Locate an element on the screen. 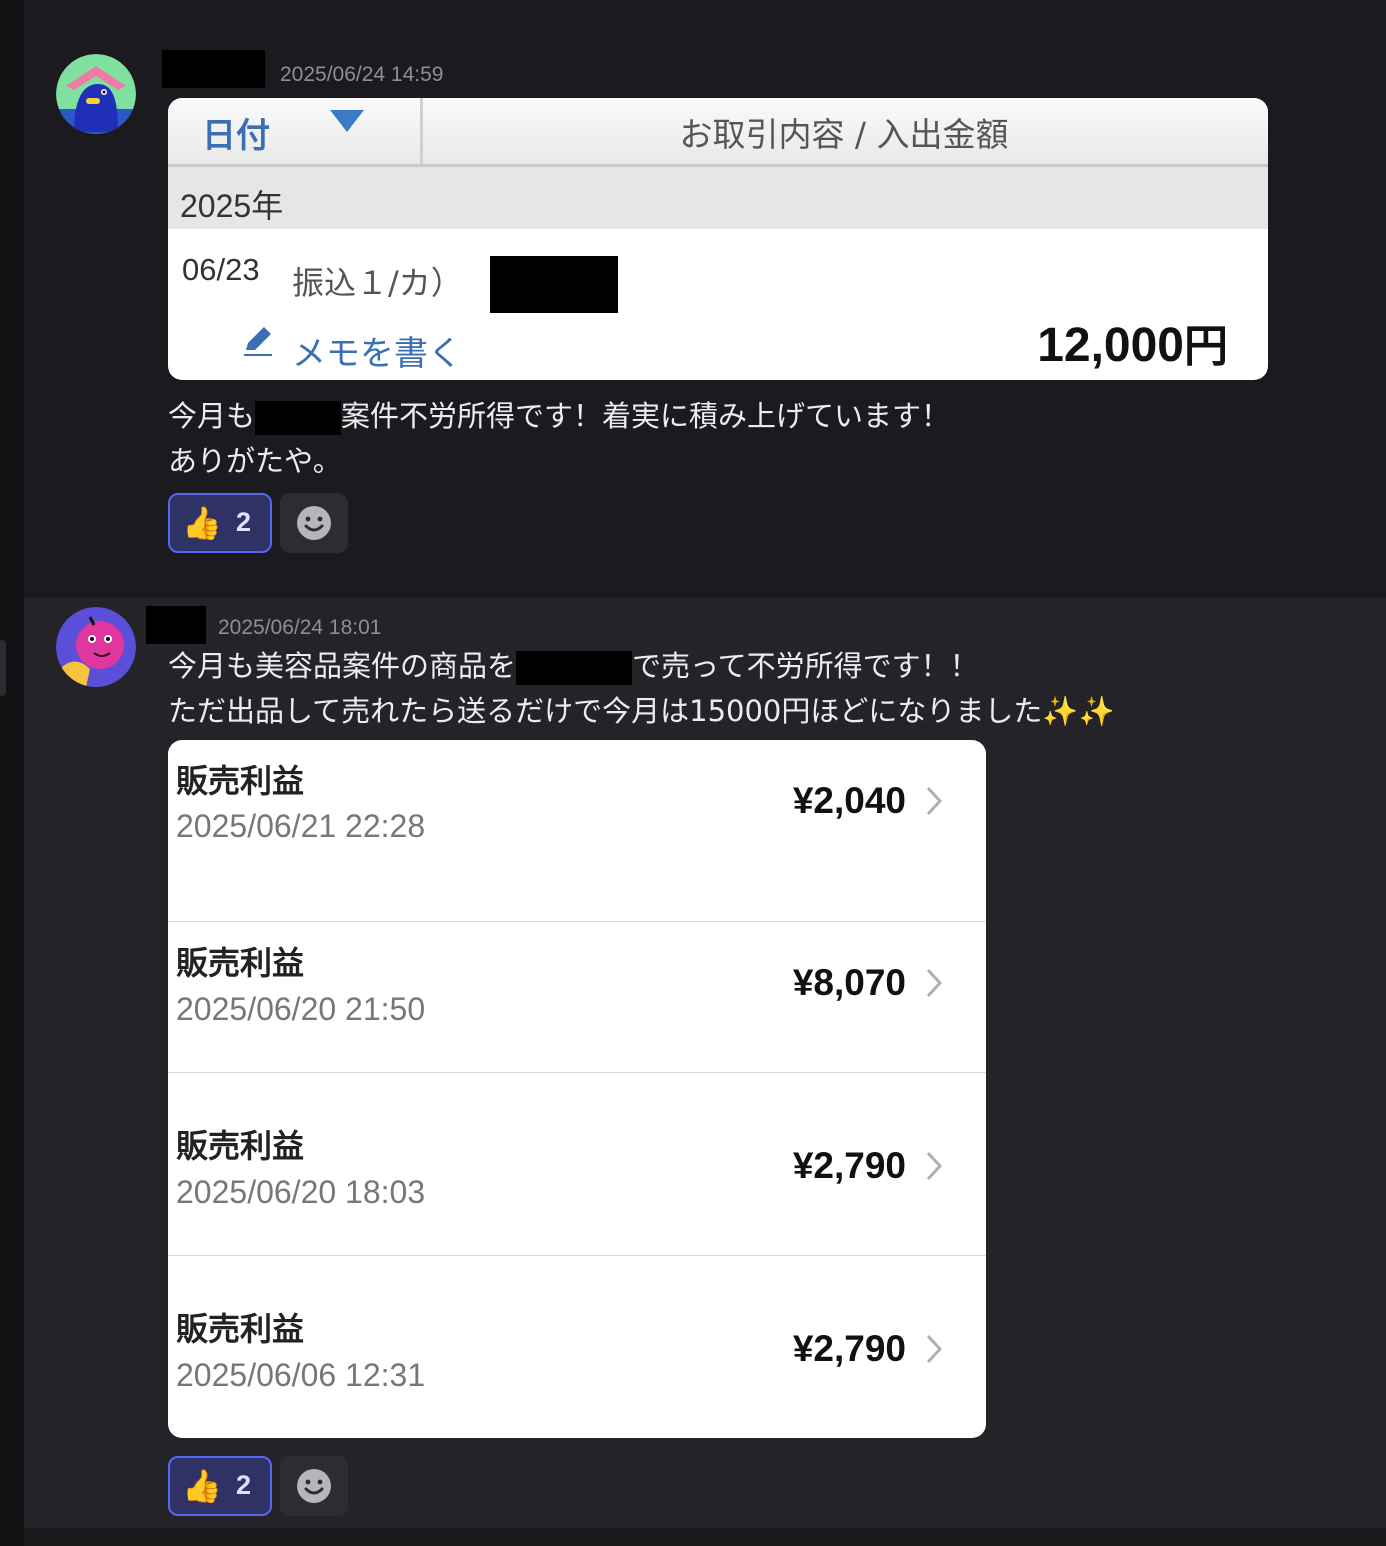  text-segment: で売って不労所得です！！ is located at coordinates (805, 666).